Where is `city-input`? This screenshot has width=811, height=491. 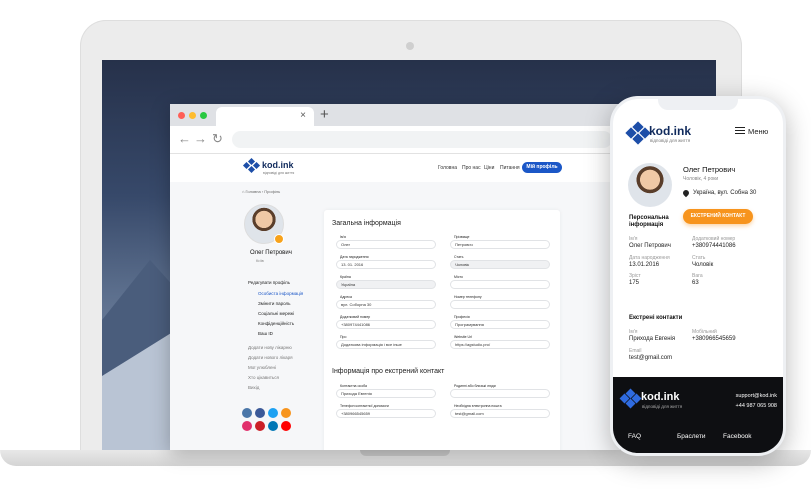
city-input is located at coordinates (500, 284).